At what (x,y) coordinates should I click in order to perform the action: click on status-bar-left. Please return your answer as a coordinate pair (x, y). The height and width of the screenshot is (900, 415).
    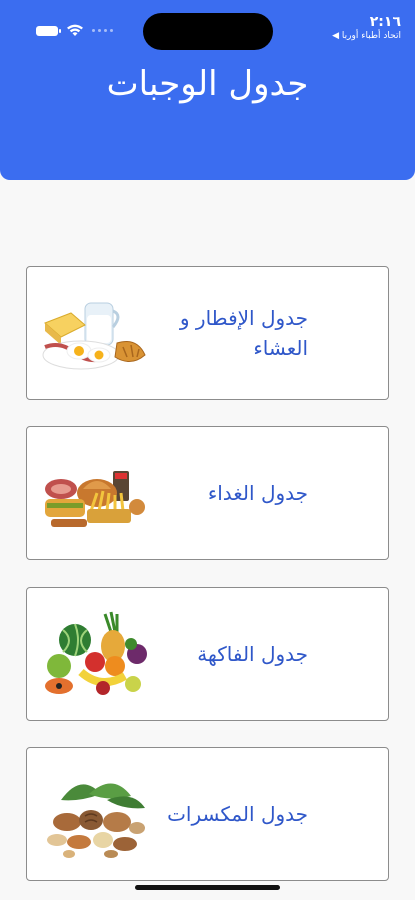
    Looking at the image, I should click on (74, 30).